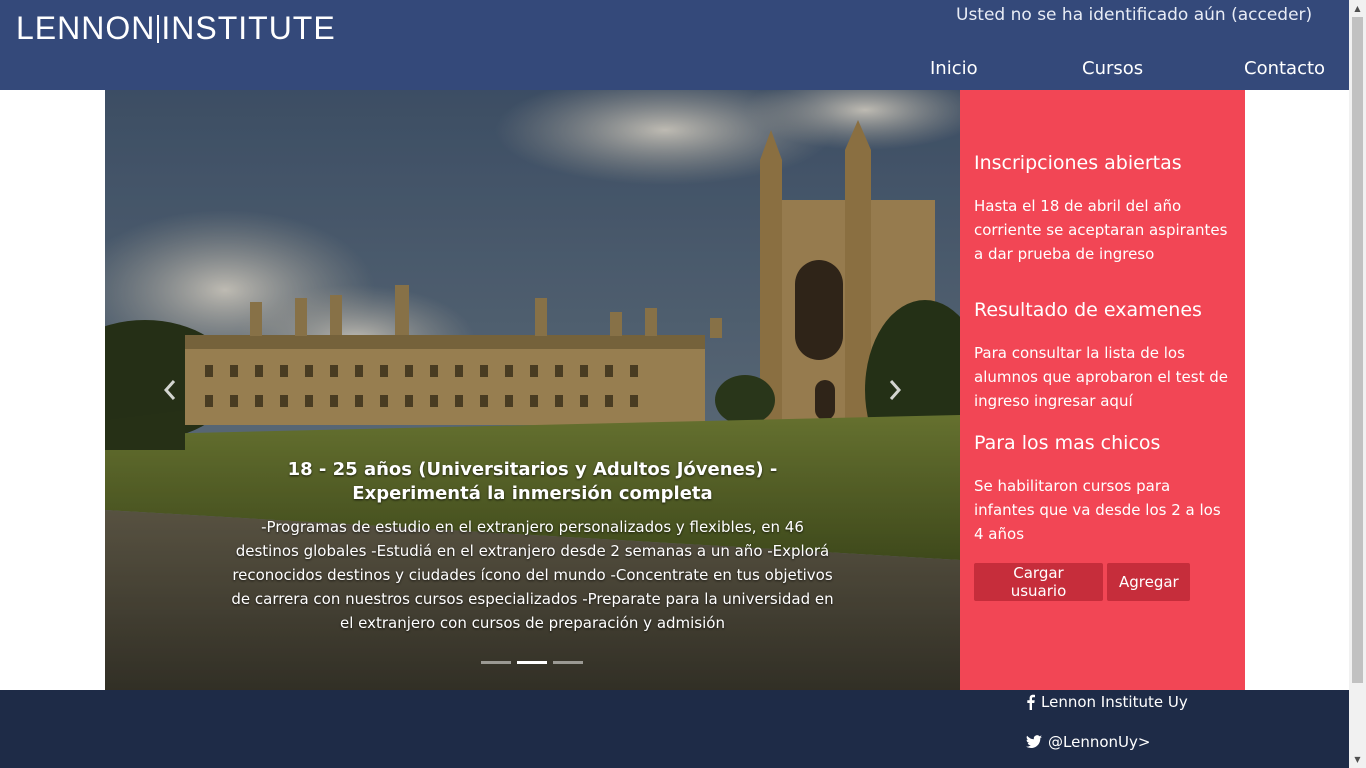 This screenshot has width=1366, height=768. I want to click on chevron-left-icon, so click(169, 390).